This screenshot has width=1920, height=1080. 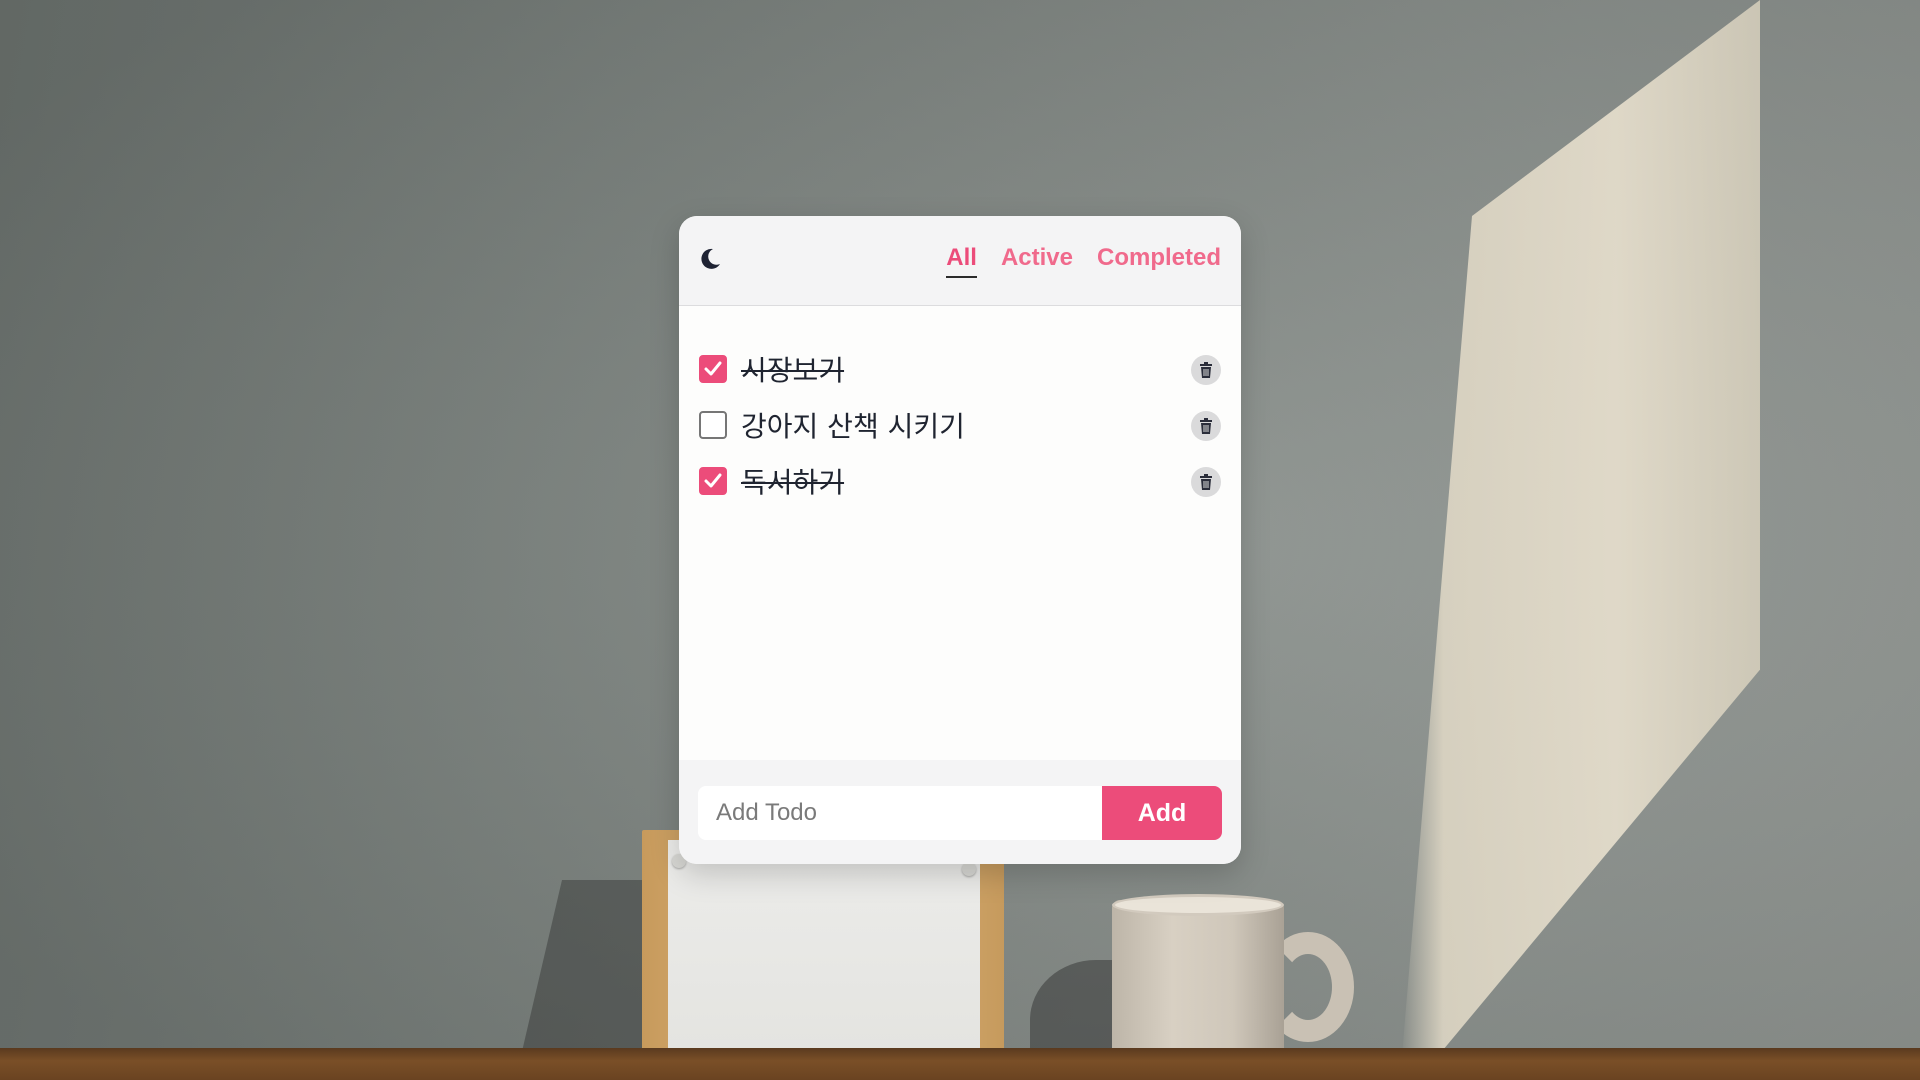 I want to click on filter-all: All, so click(x=961, y=261).